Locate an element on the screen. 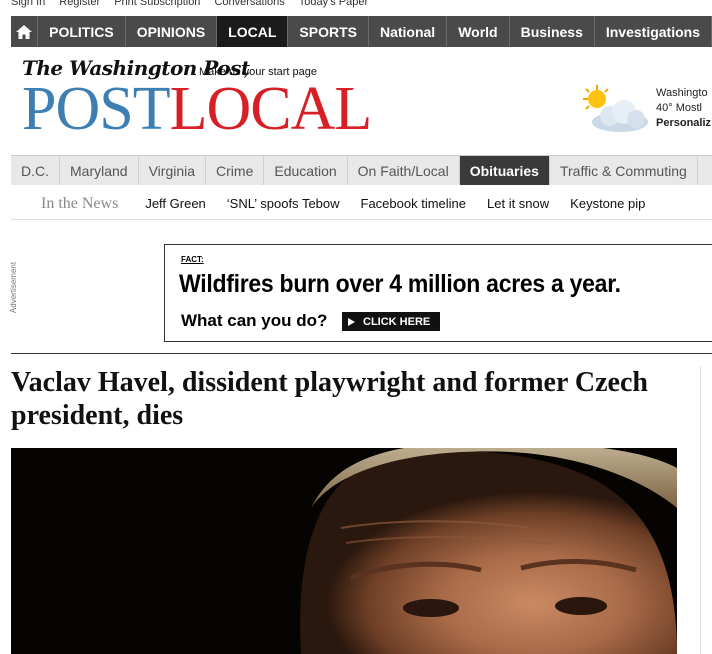 Image resolution: width=712 pixels, height=654 pixels. local-nav-traffic: Traffic & Commuting is located at coordinates (624, 170).